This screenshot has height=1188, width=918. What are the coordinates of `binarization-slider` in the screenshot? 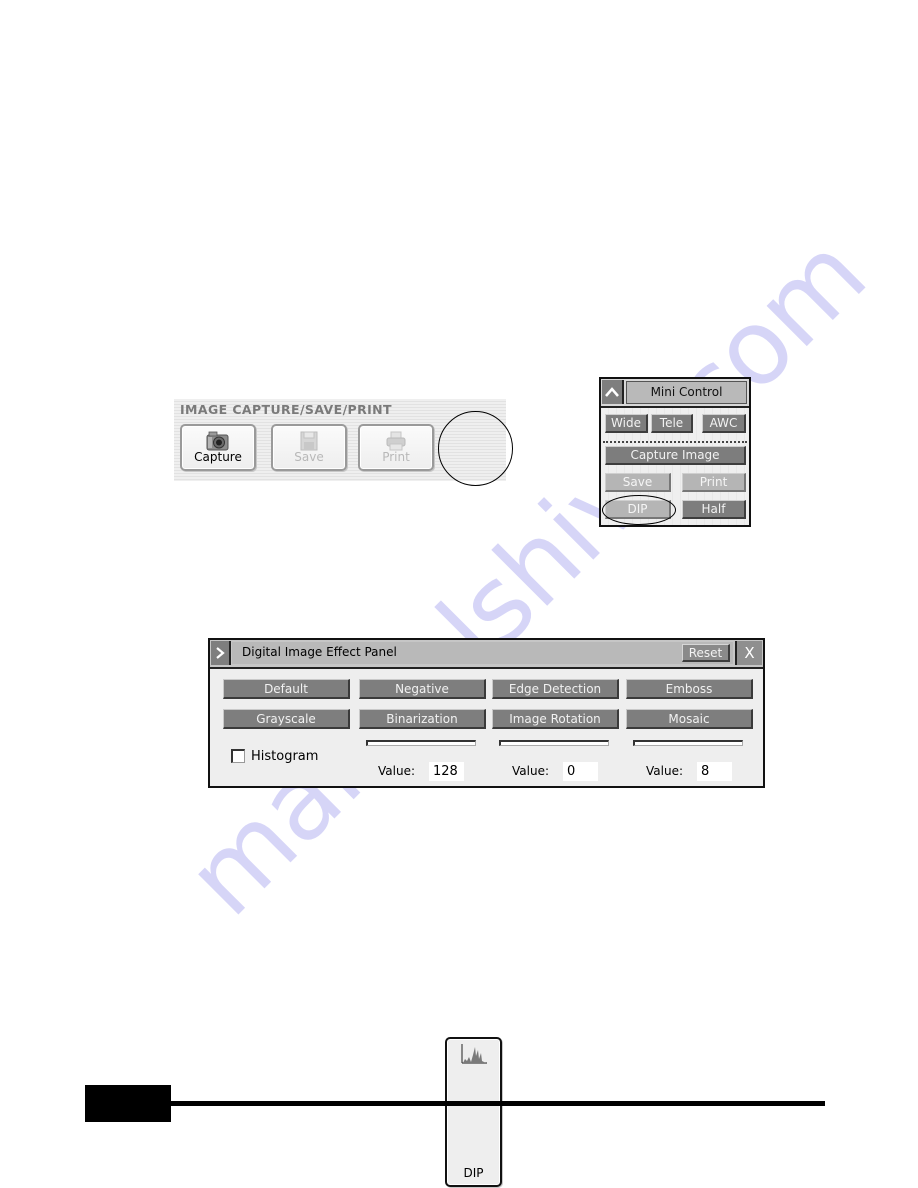 It's located at (421, 743).